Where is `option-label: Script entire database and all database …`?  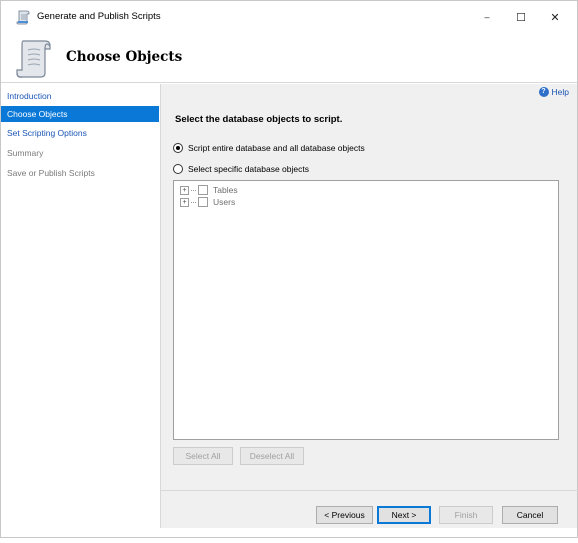
option-label: Script entire database and all database … is located at coordinates (276, 148).